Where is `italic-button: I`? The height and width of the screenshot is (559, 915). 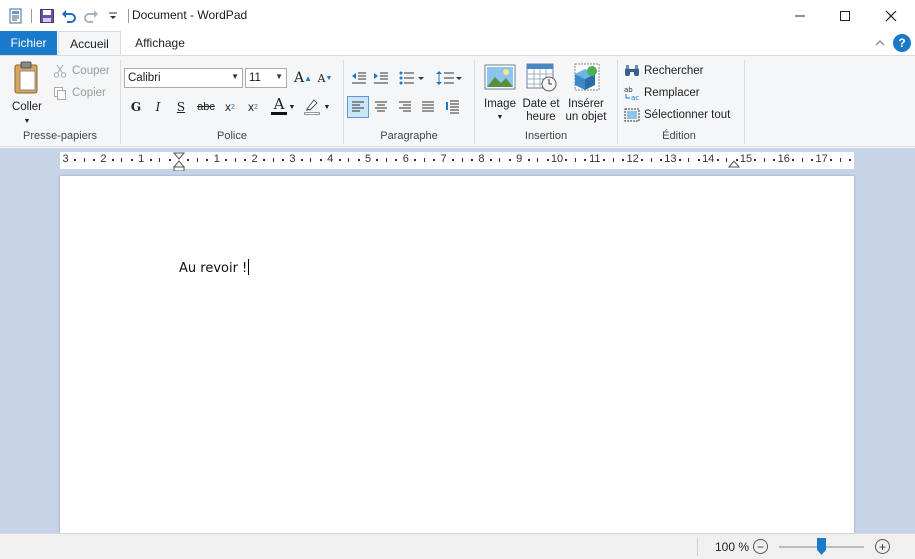
italic-button: I is located at coordinates (158, 107).